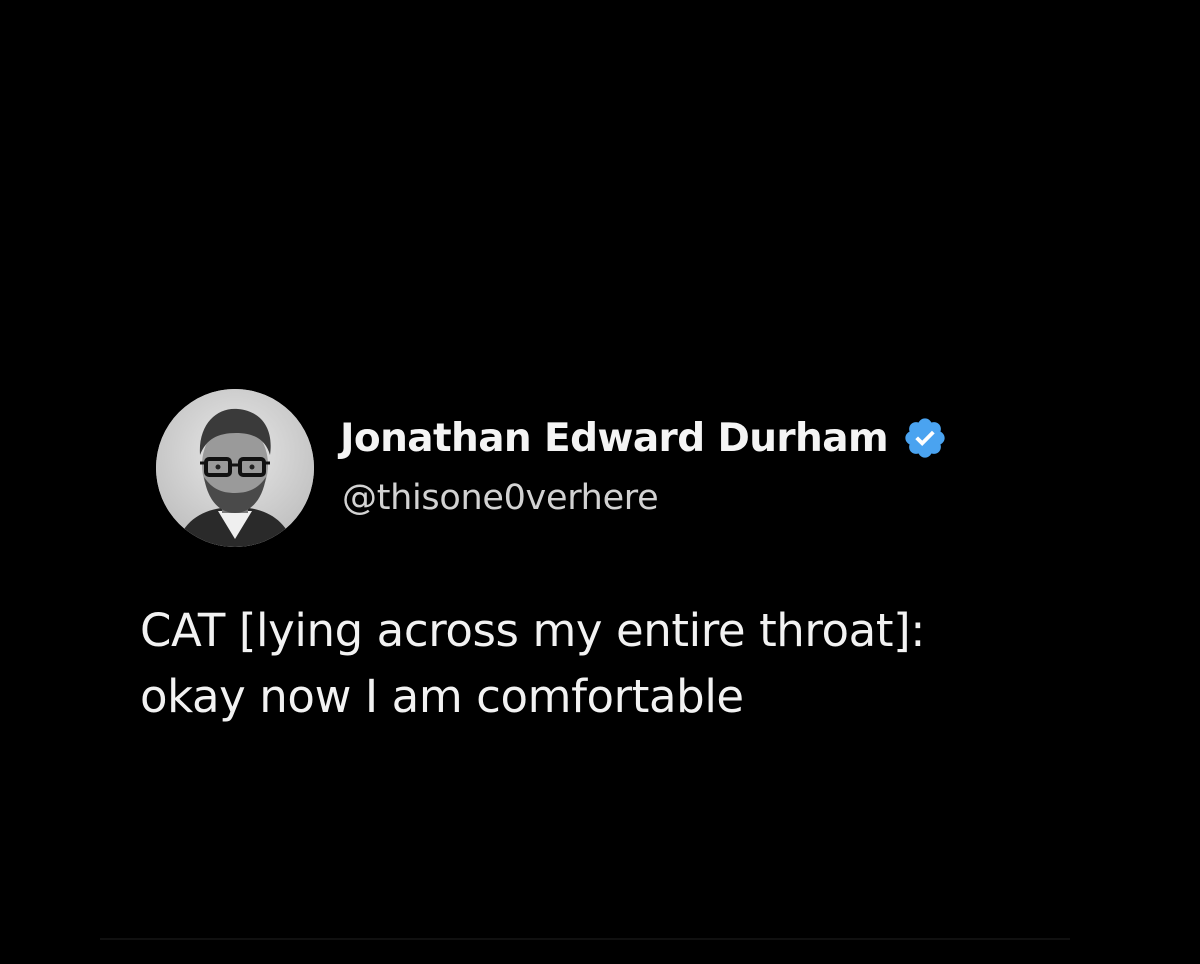 This screenshot has width=1200, height=964. Describe the element at coordinates (614, 438) in the screenshot. I see `author-display-name: Jonathan Edward Durham` at that location.